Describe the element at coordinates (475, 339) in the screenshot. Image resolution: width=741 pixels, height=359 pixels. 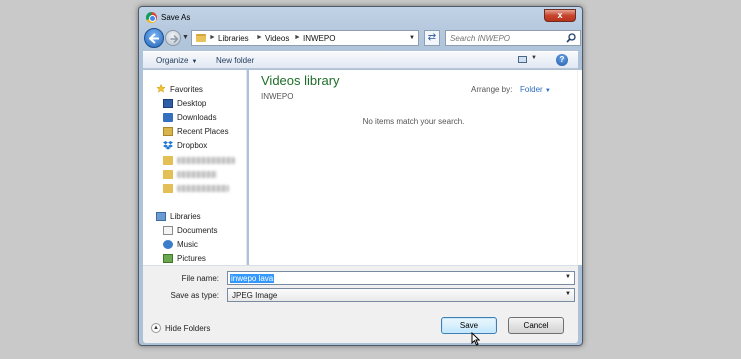
I see `mouse-cursor-icon` at that location.